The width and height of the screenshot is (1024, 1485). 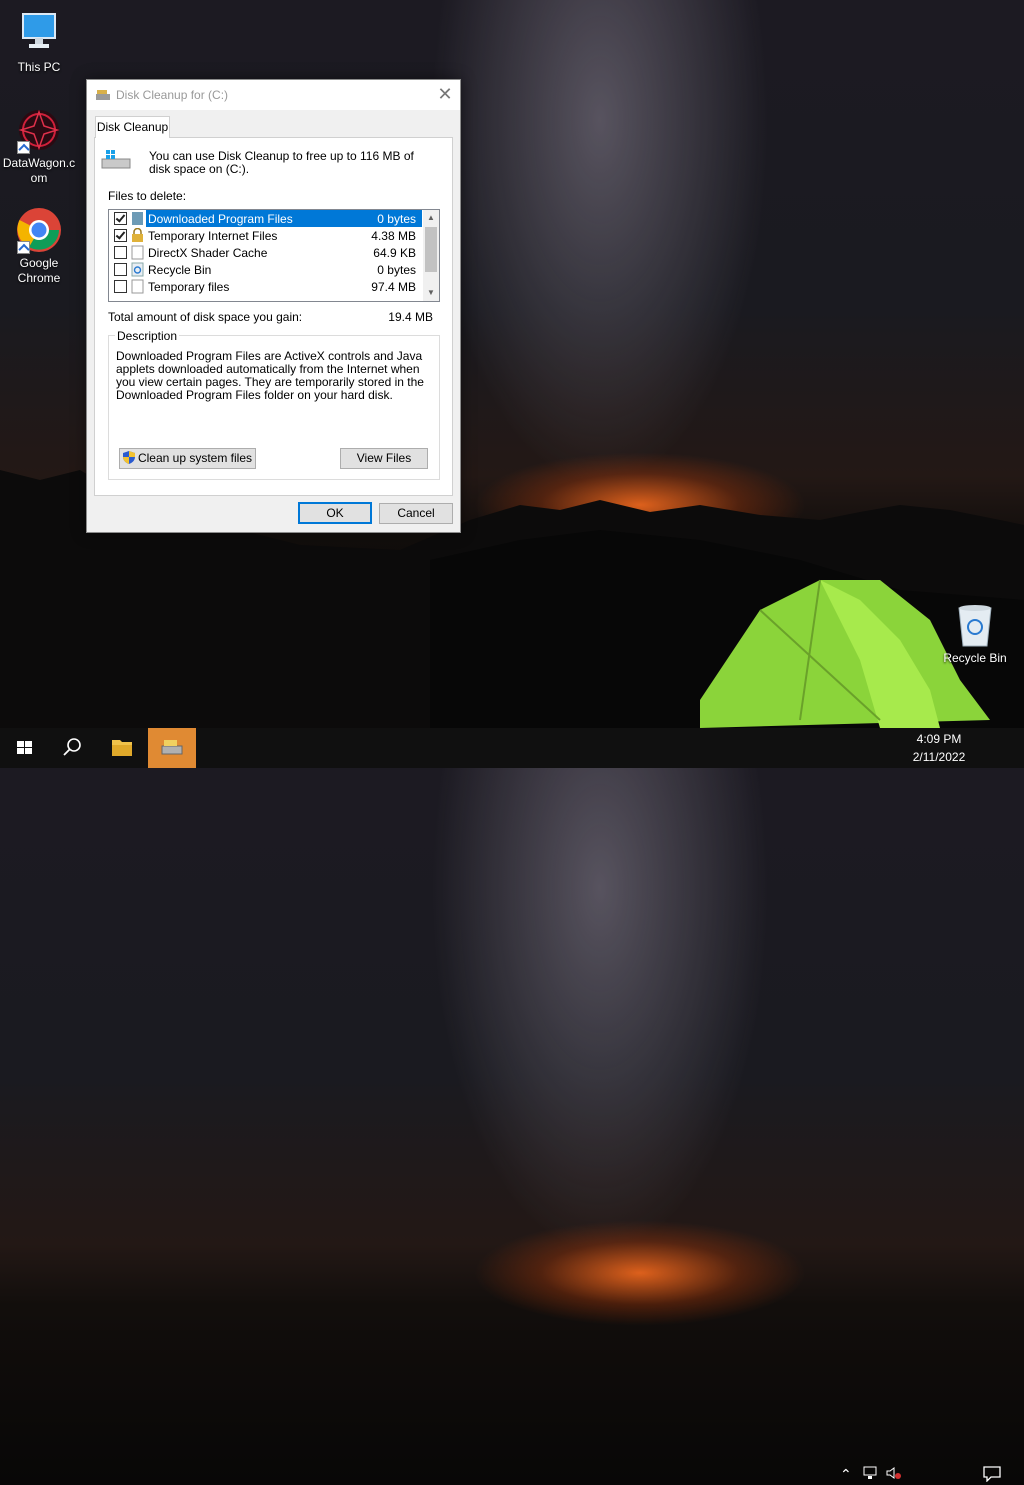 I want to click on datawagon-icon, so click(x=39, y=130).